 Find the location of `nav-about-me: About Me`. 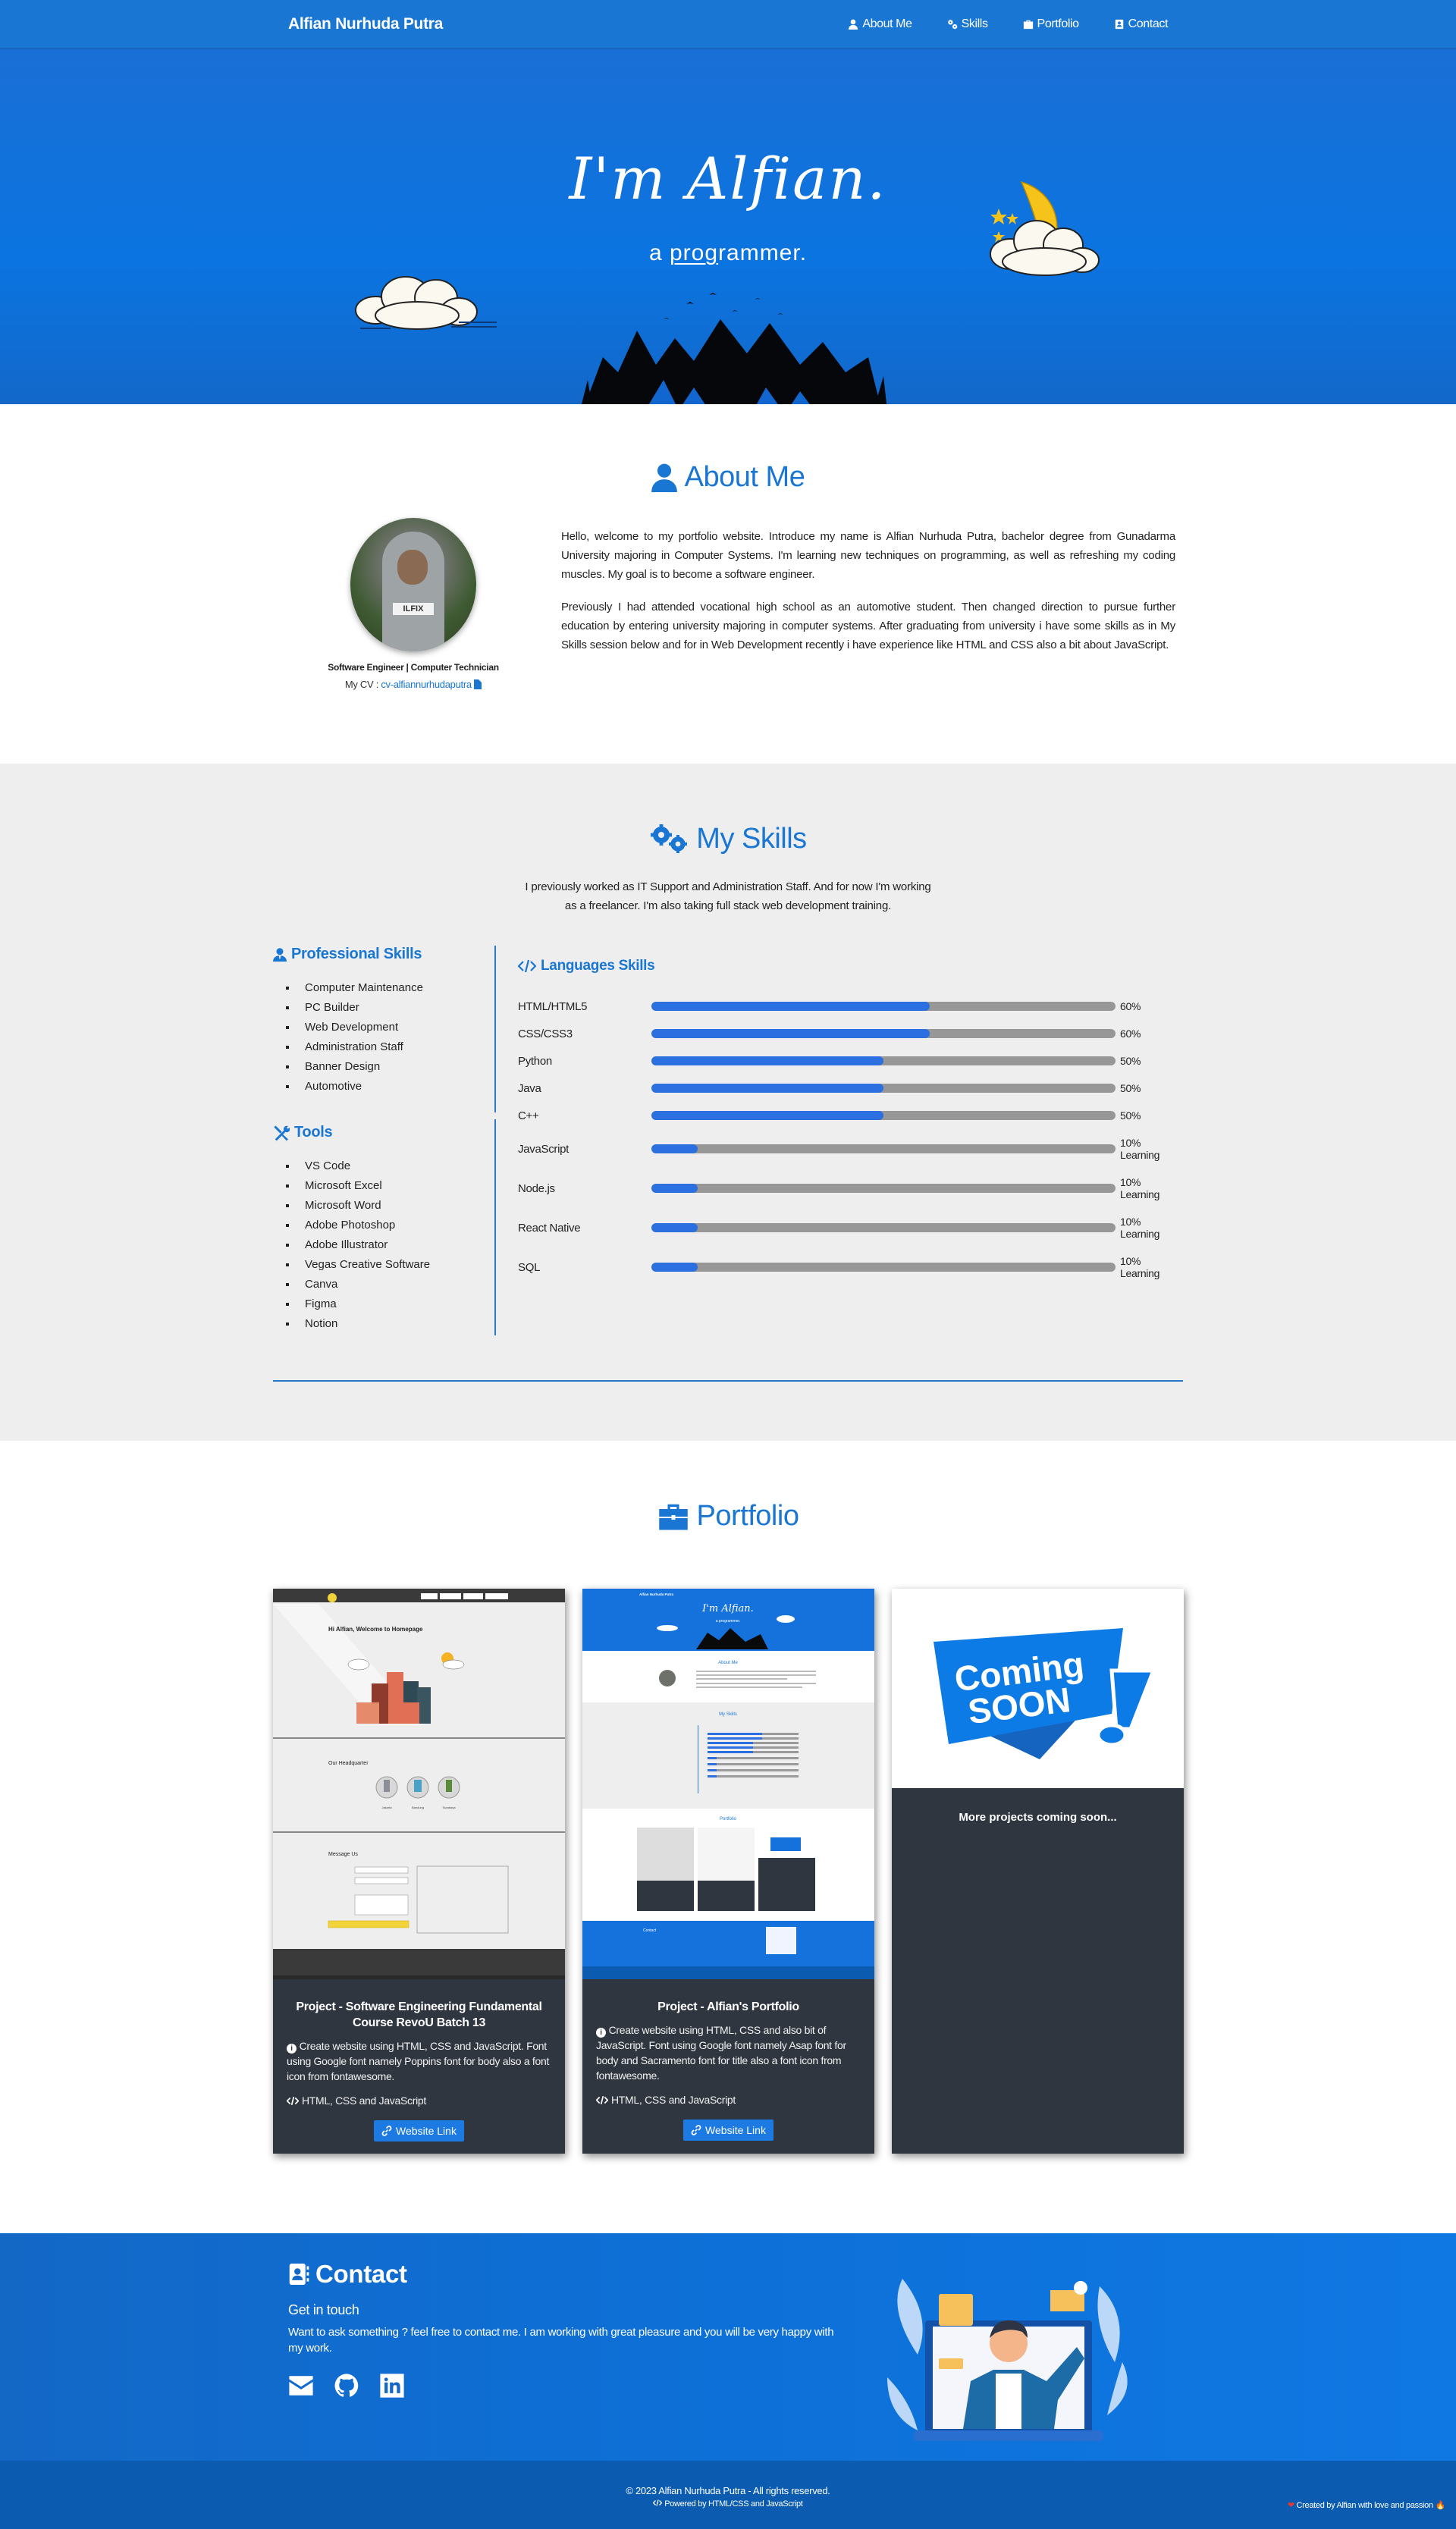

nav-about-me: About Me is located at coordinates (880, 24).